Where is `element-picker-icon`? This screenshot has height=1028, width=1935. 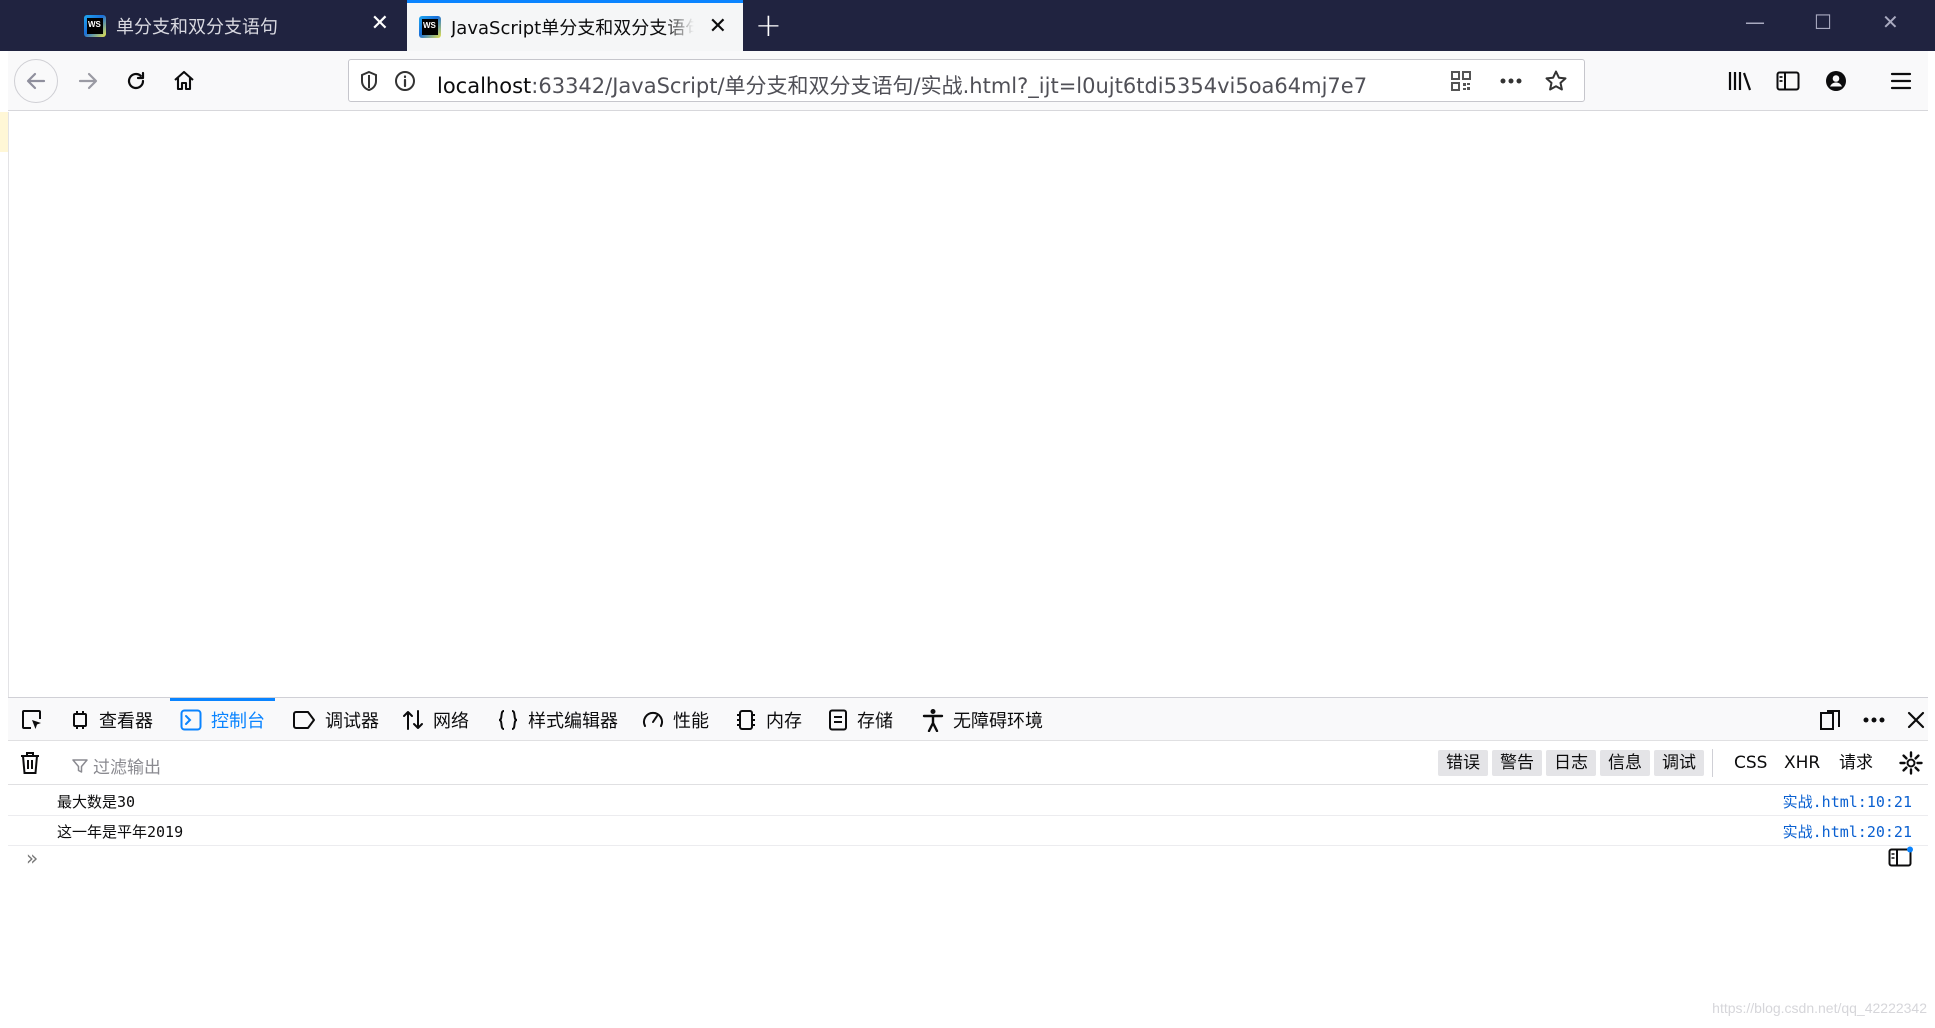
element-picker-icon is located at coordinates (31, 719).